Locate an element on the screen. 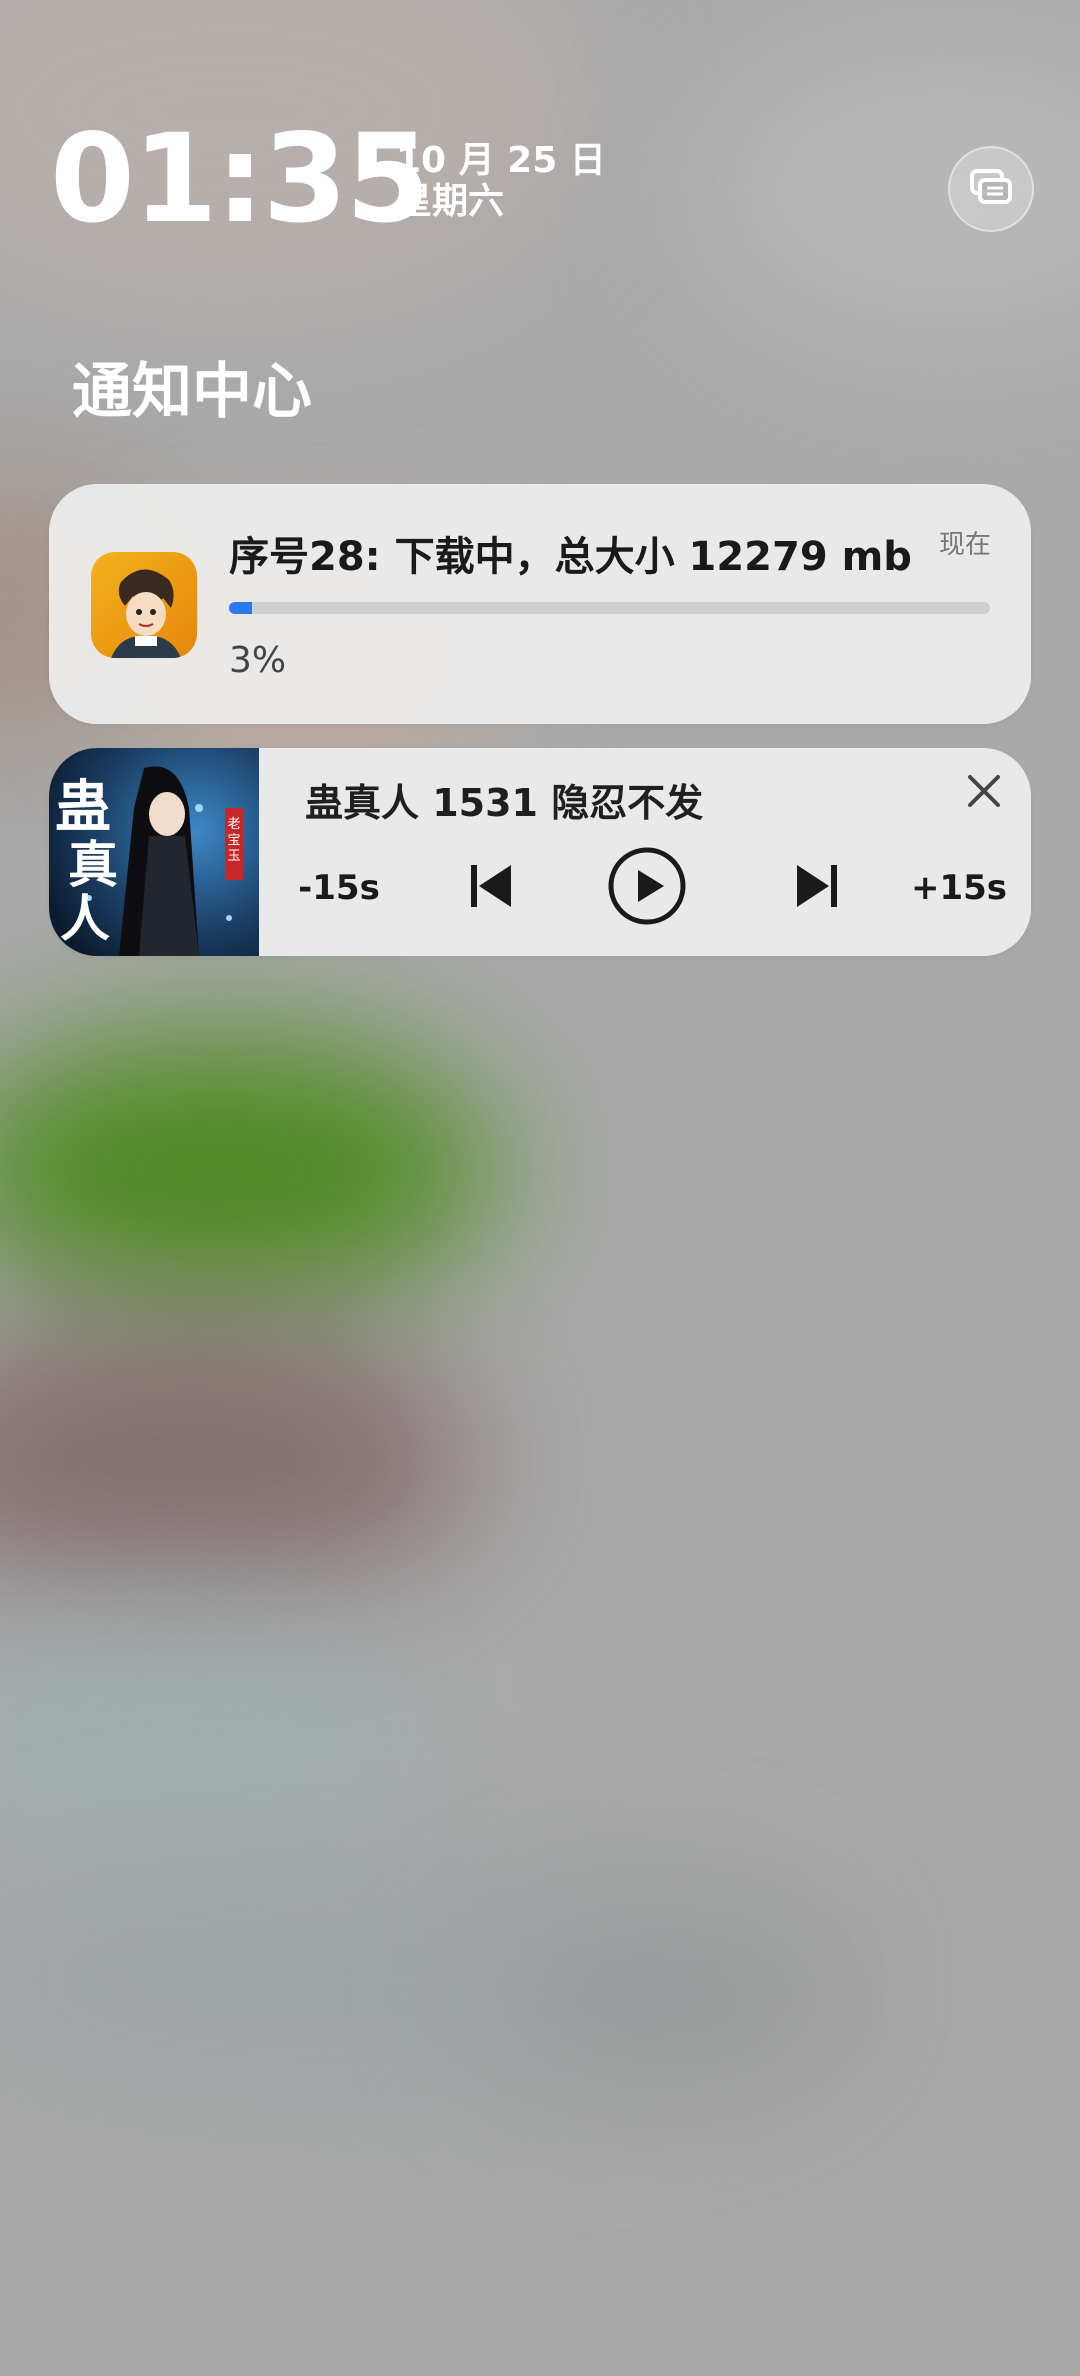 The height and width of the screenshot is (2376, 1080). close-button is located at coordinates (984, 793).